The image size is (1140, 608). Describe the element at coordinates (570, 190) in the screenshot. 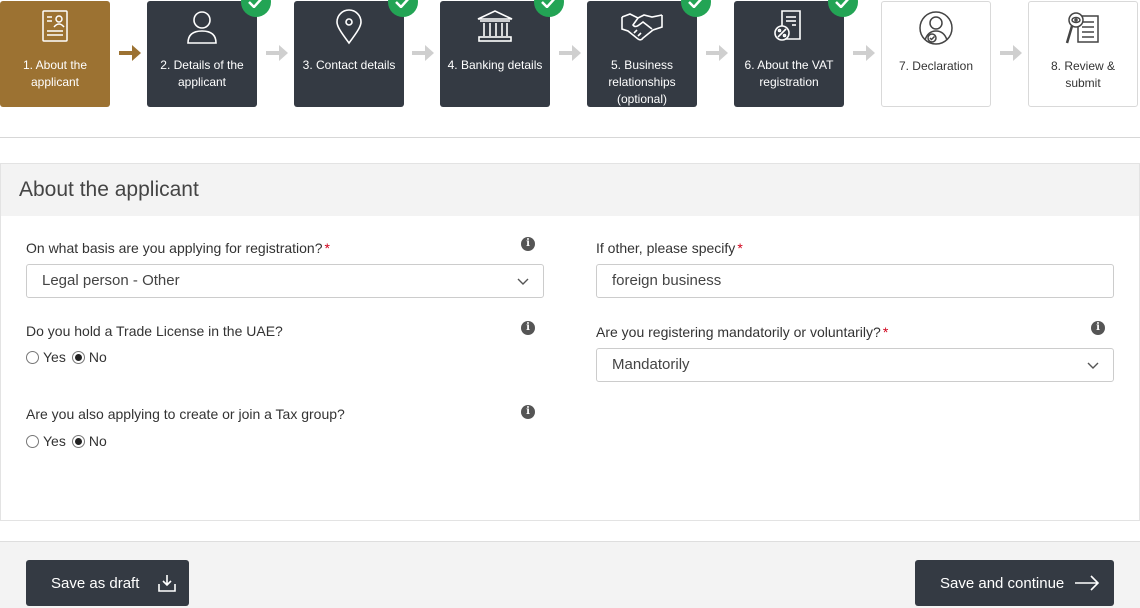

I see `panel-title: About the applicant` at that location.